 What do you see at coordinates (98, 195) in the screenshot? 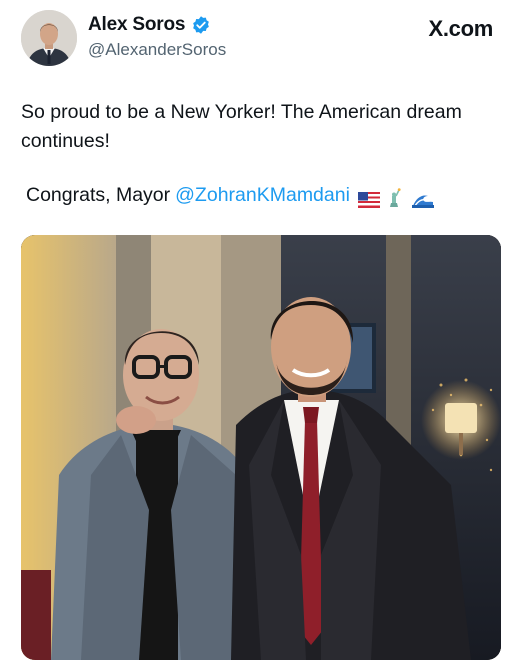
I see `congrats-prefix: Congrats, Mayor` at bounding box center [98, 195].